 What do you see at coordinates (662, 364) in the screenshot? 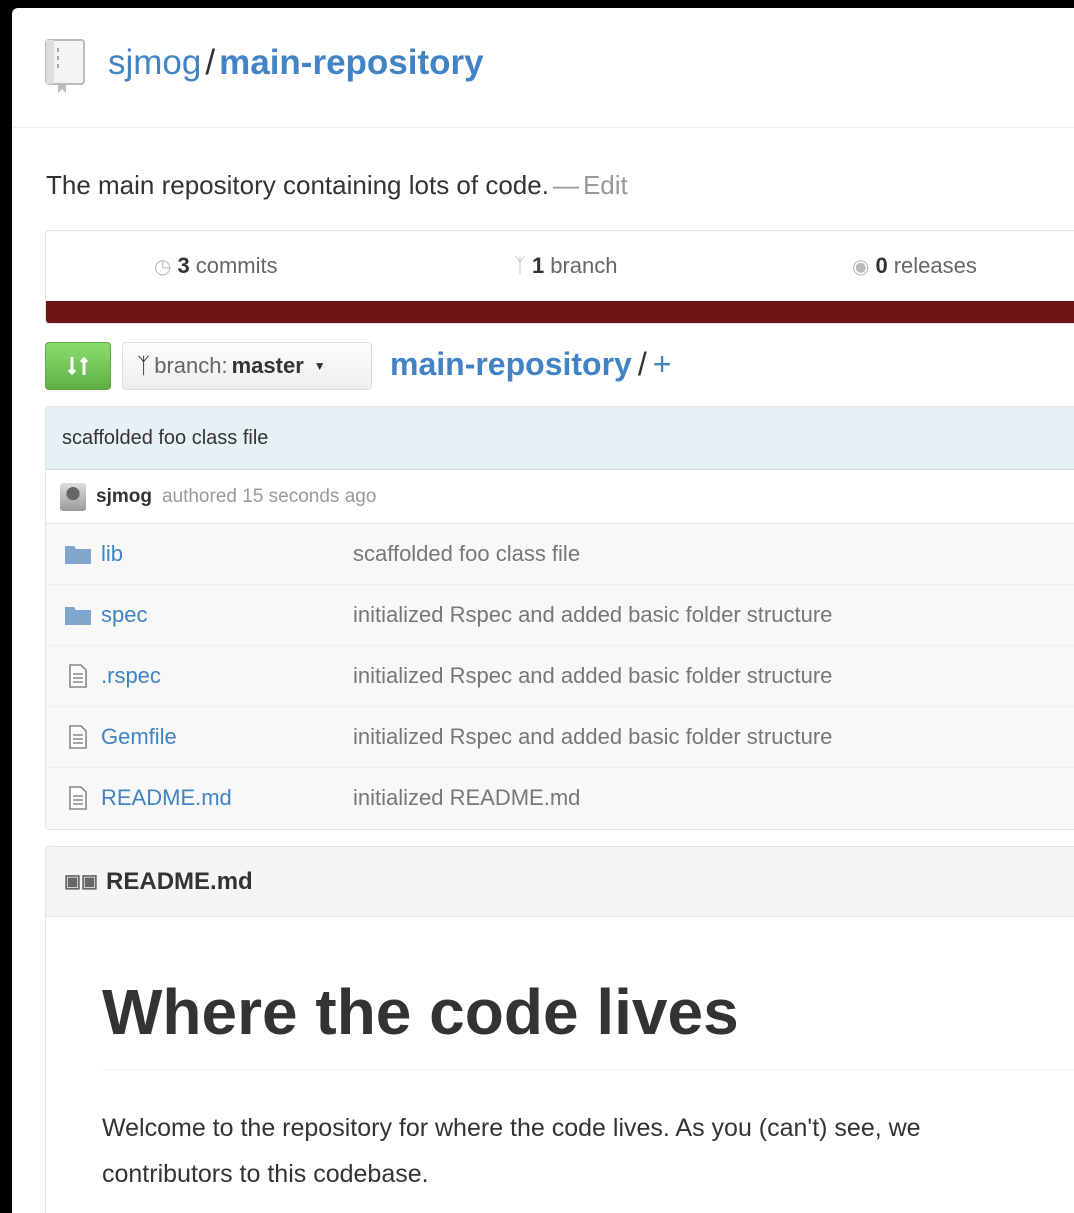
I see `add-file-link: +` at bounding box center [662, 364].